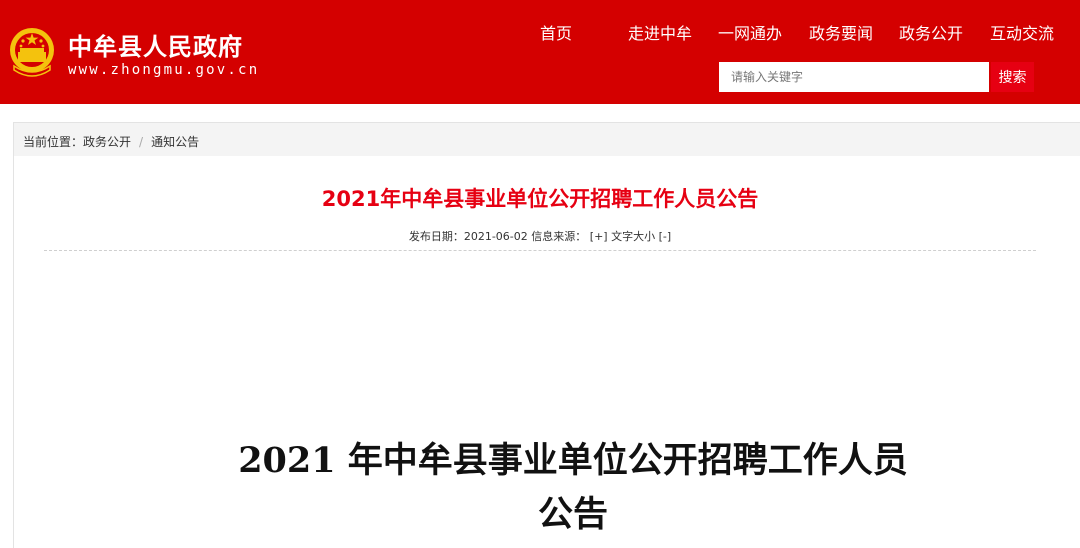 The image size is (1080, 548). Describe the element at coordinates (665, 236) in the screenshot. I see `font-smaller-button: [-]` at that location.